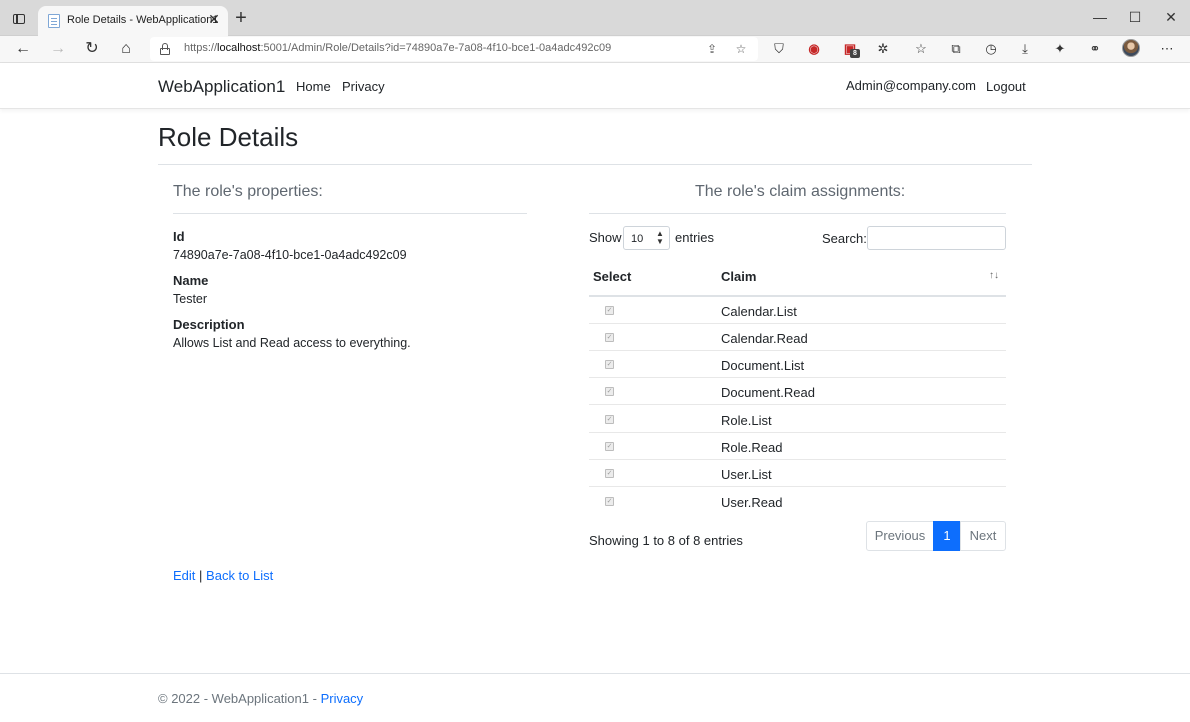  What do you see at coordinates (779, 49) in the screenshot?
I see `shield-icon: ⛉` at bounding box center [779, 49].